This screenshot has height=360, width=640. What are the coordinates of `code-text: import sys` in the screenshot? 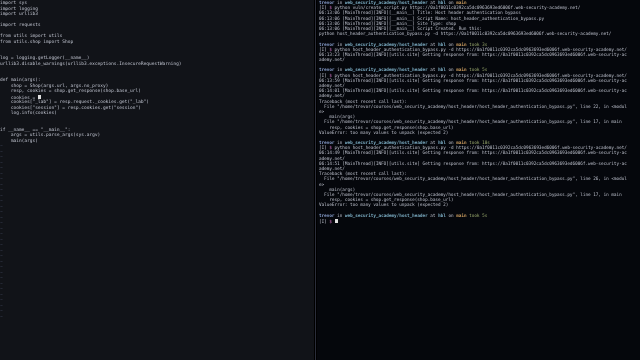 It's located at (14, 3).